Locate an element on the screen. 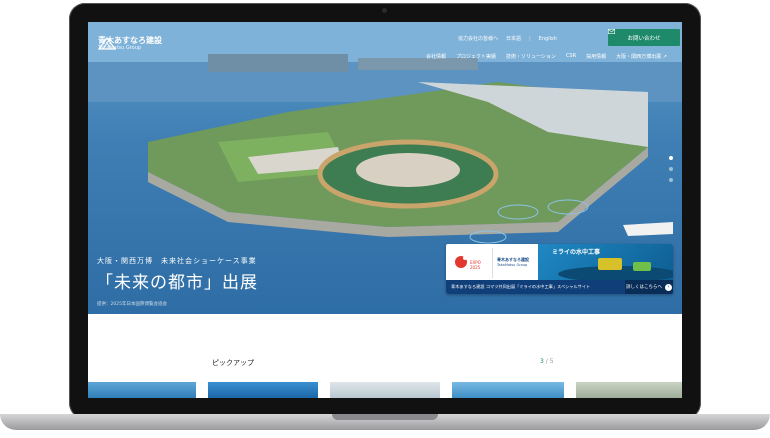 The image size is (770, 438). contact-label: お問い合わせ is located at coordinates (644, 38).